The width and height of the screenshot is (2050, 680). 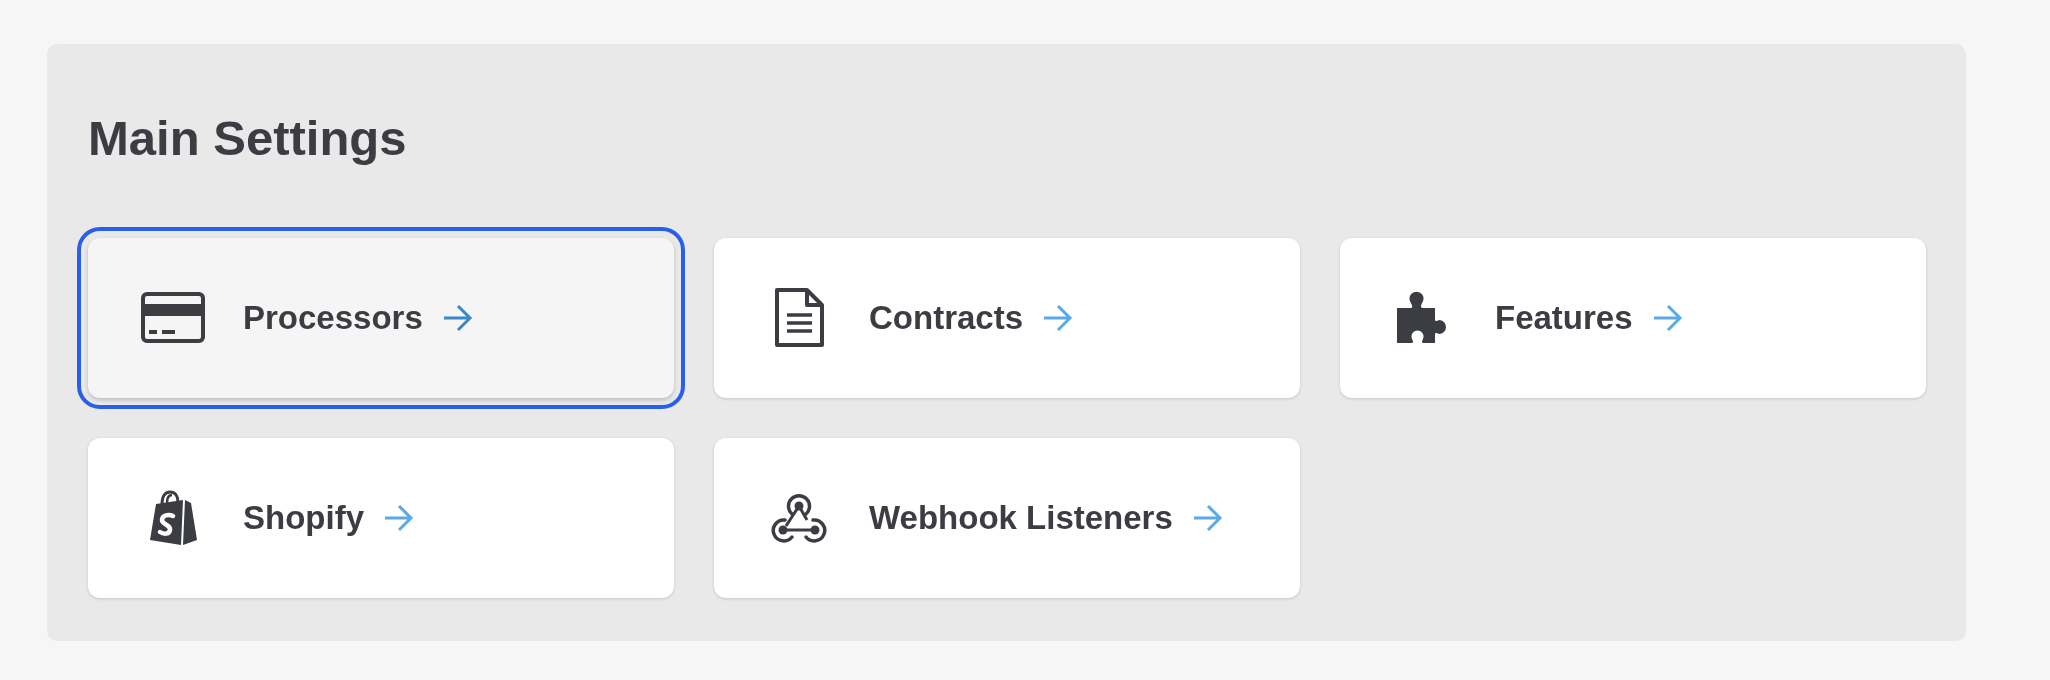 I want to click on webhook-icon, so click(x=799, y=517).